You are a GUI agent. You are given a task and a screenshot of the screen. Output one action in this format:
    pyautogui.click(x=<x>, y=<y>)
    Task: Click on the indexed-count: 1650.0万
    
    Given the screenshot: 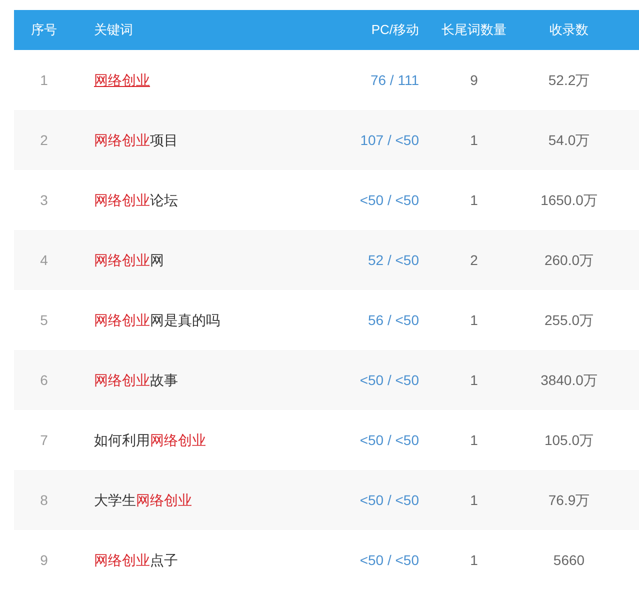 What is the action you would take?
    pyautogui.click(x=569, y=200)
    